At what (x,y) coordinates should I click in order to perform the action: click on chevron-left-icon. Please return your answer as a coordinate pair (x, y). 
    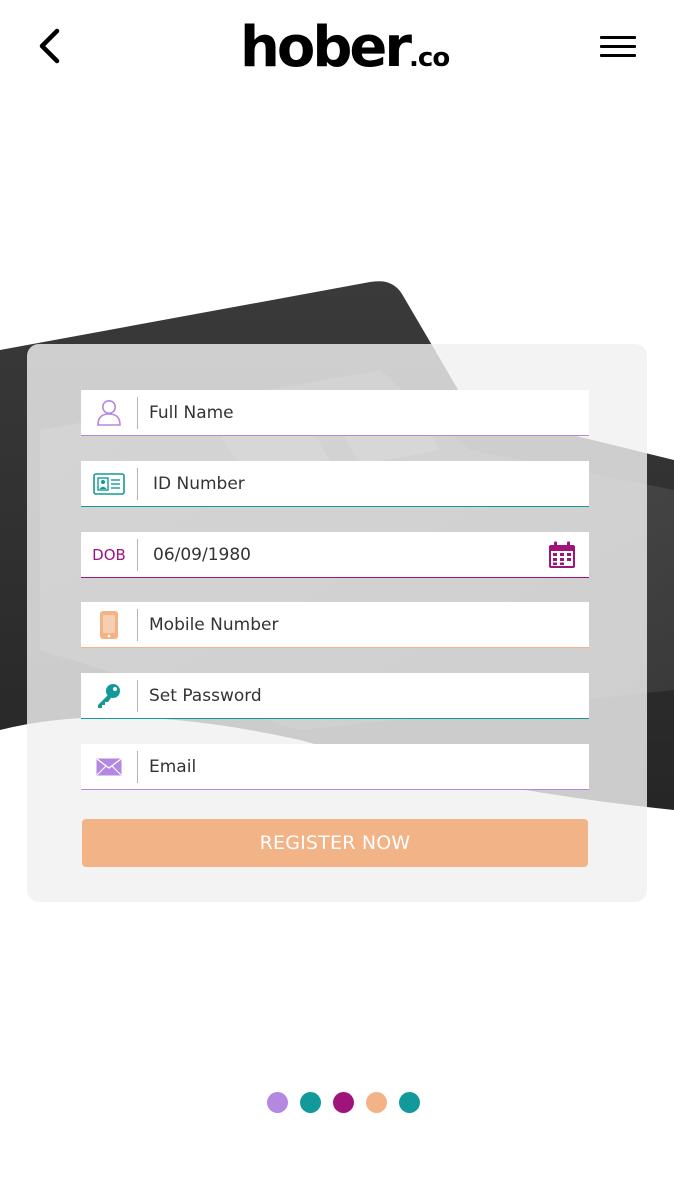
    Looking at the image, I should click on (49, 46).